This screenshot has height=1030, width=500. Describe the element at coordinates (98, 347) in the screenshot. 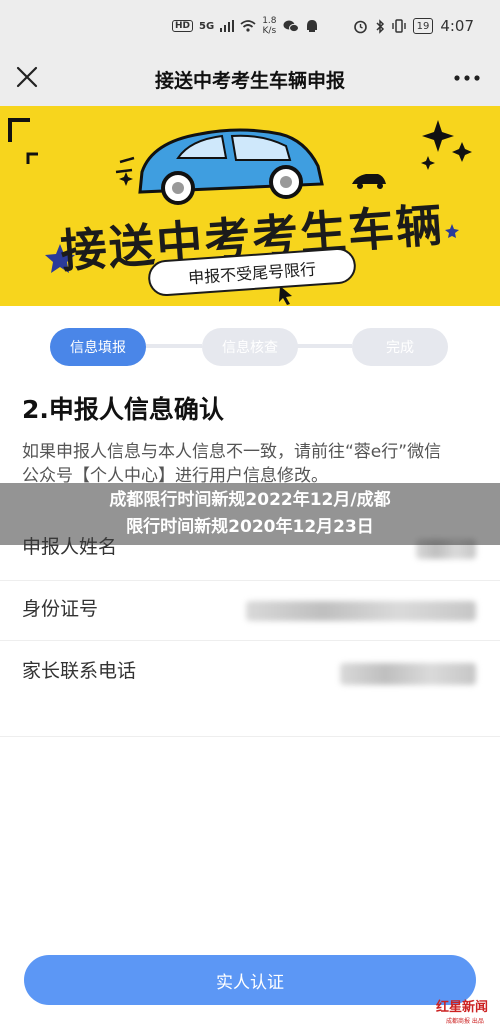

I see `step-info-fill: 信息填报` at that location.